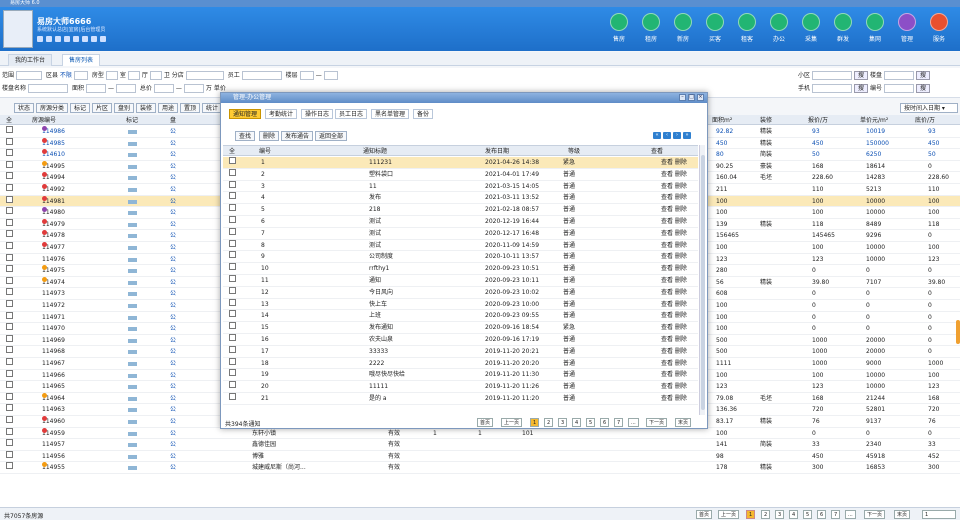 This screenshot has width=960, height=520. I want to click on notice-row: 12 今日风向 2020-09-23 10:02 普通 查看 删除, so click(460, 292).